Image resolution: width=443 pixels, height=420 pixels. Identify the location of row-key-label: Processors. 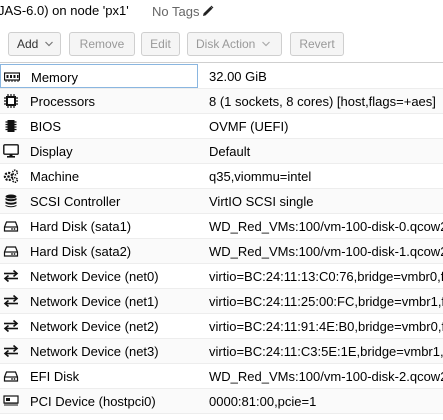
(63, 101).